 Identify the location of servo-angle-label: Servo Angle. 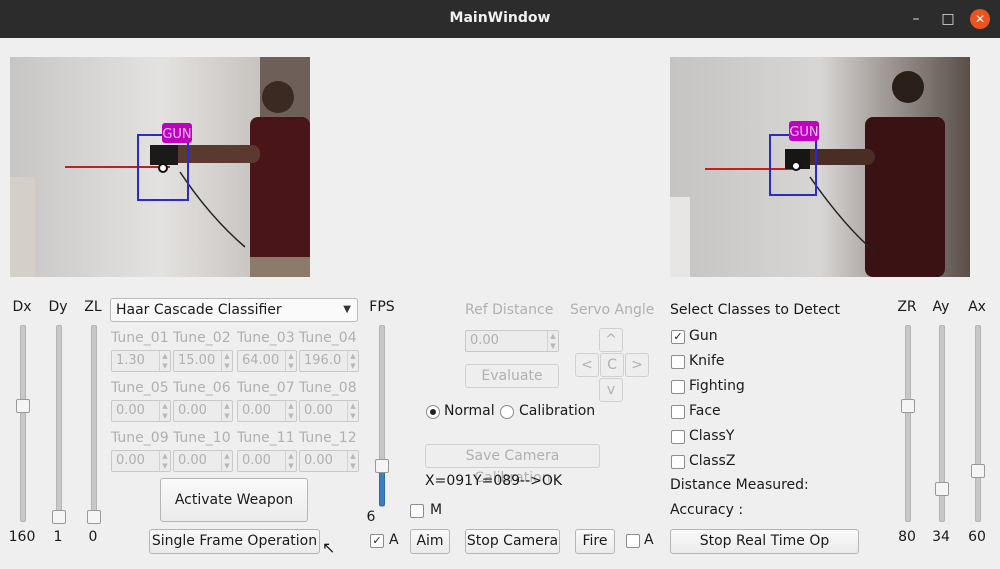
(612, 310).